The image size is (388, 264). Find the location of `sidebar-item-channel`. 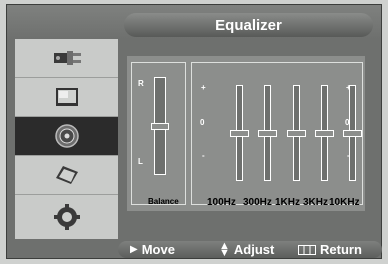

sidebar-item-channel is located at coordinates (66, 175).